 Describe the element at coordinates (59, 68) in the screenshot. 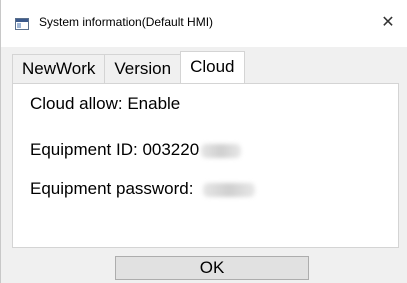

I see `tab-newwork: NewWork` at that location.